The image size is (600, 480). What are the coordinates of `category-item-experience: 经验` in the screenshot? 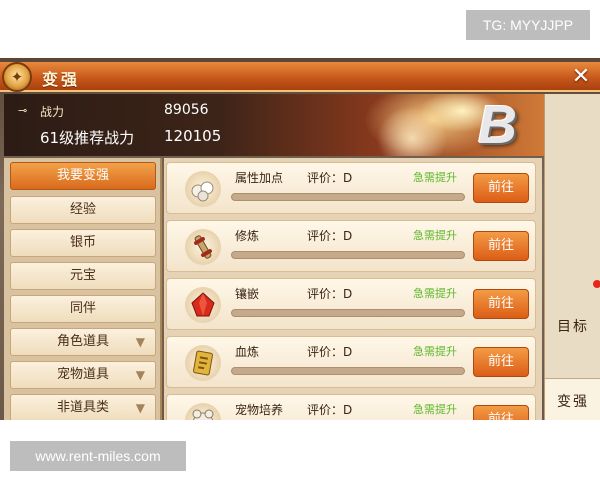 It's located at (83, 210).